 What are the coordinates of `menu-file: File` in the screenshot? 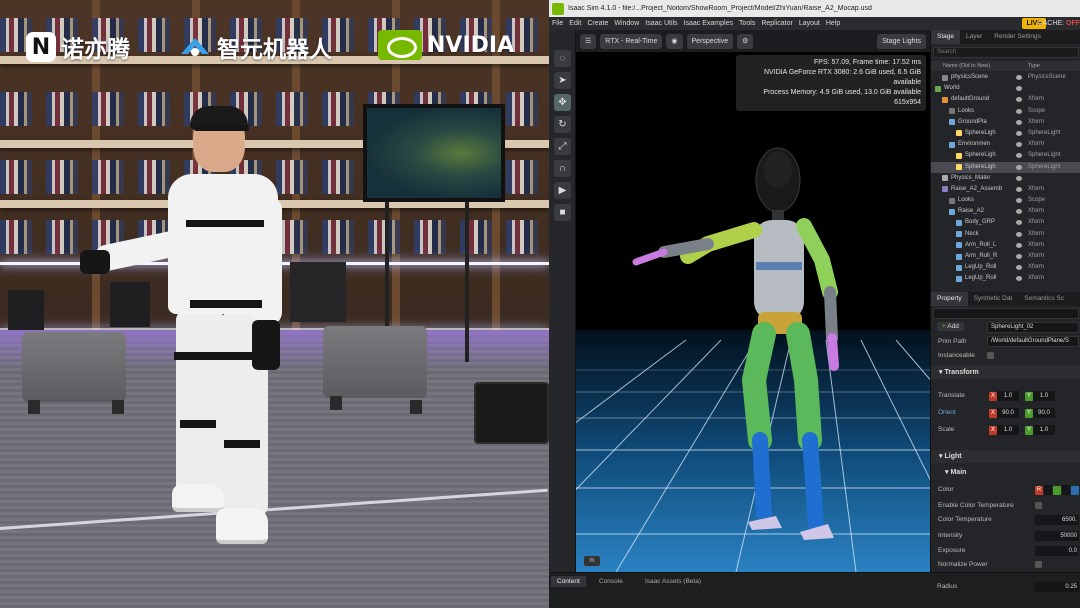 It's located at (557, 23).